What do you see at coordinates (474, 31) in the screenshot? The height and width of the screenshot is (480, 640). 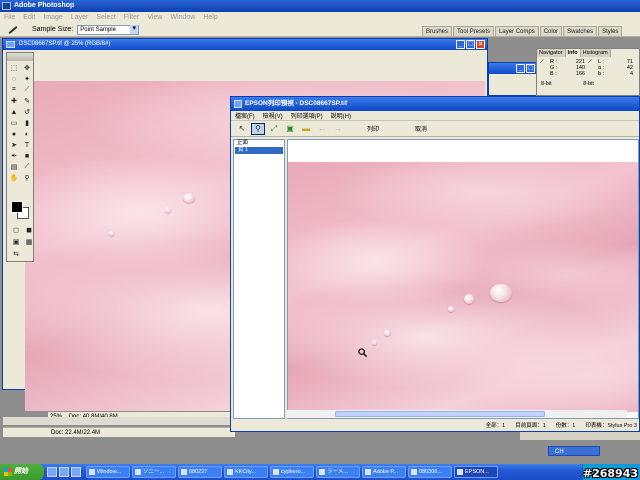 I see `tab-tool-presets: Tool Presets` at bounding box center [474, 31].